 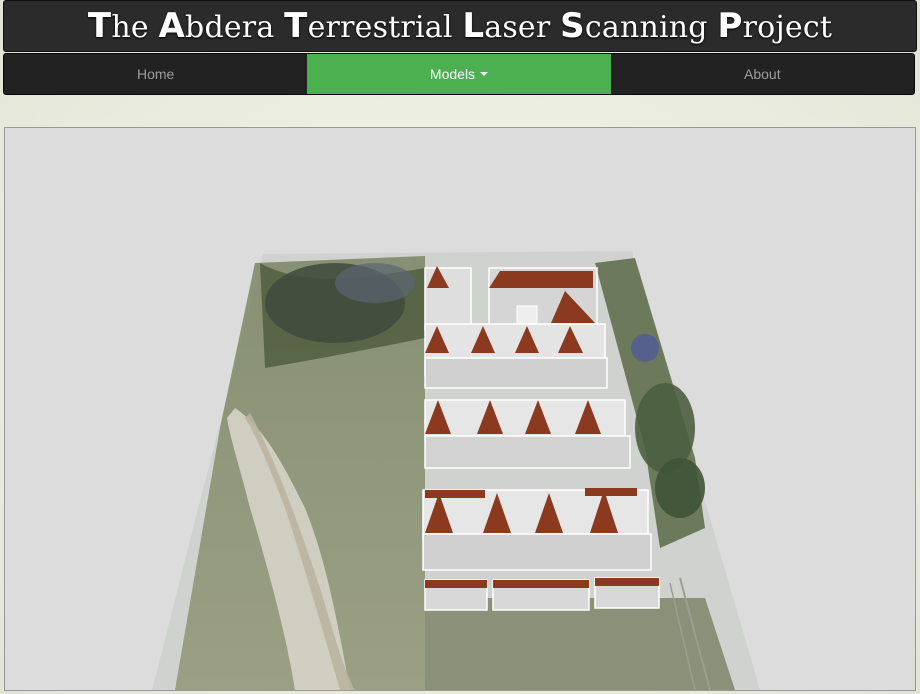 I want to click on nav-item-home-label: Home, so click(x=155, y=74).